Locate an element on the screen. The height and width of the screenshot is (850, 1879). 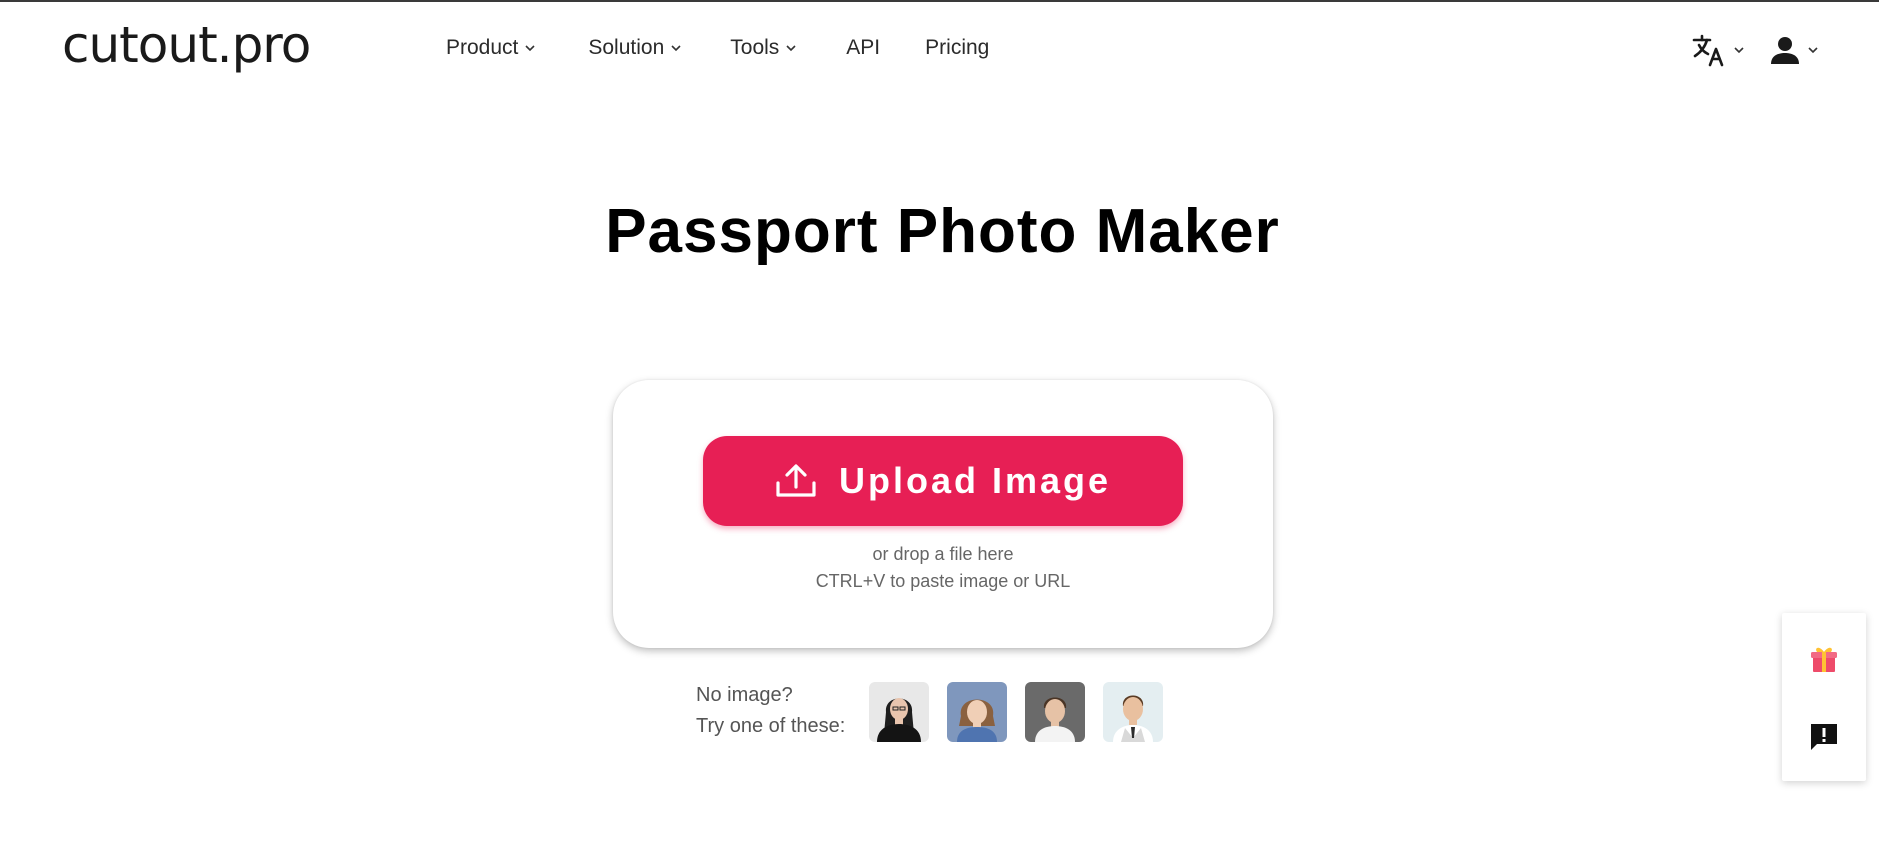
sample-thumbnail-girl is located at coordinates (977, 712).